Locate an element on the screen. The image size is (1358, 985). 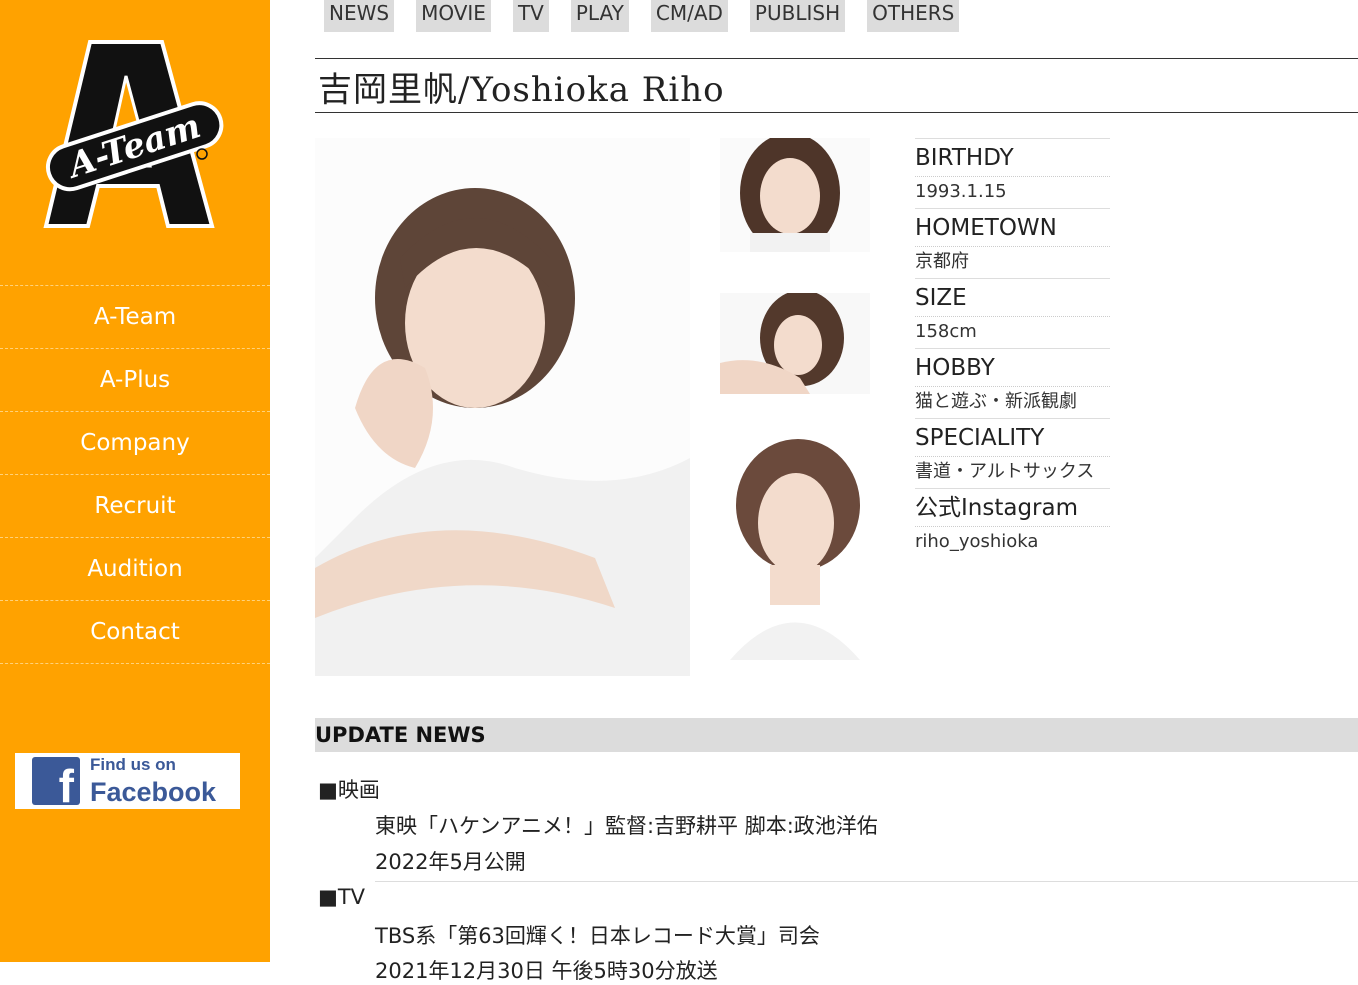
news-line: 2021年12月30日 午後5時30分放送 is located at coordinates (546, 971).